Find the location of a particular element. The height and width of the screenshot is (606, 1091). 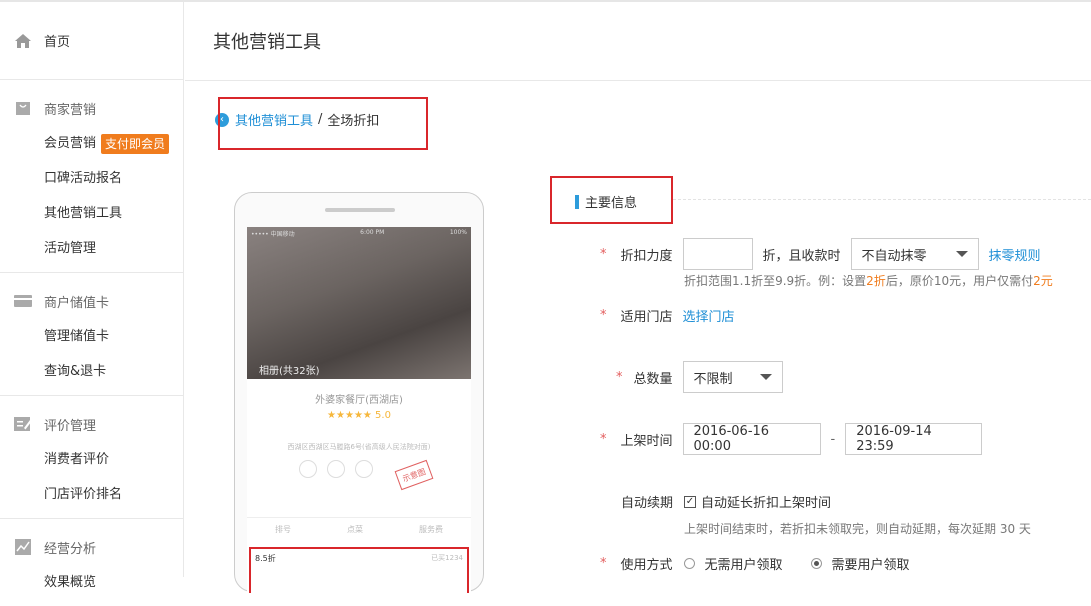

photo-count-label: 相册(共32张) is located at coordinates (289, 371).